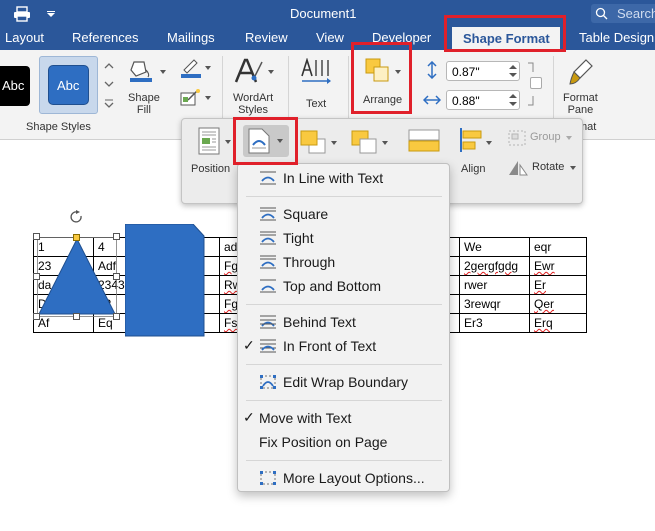 The height and width of the screenshot is (531, 655). Describe the element at coordinates (268, 238) in the screenshot. I see `wrap-tight-icon` at that location.